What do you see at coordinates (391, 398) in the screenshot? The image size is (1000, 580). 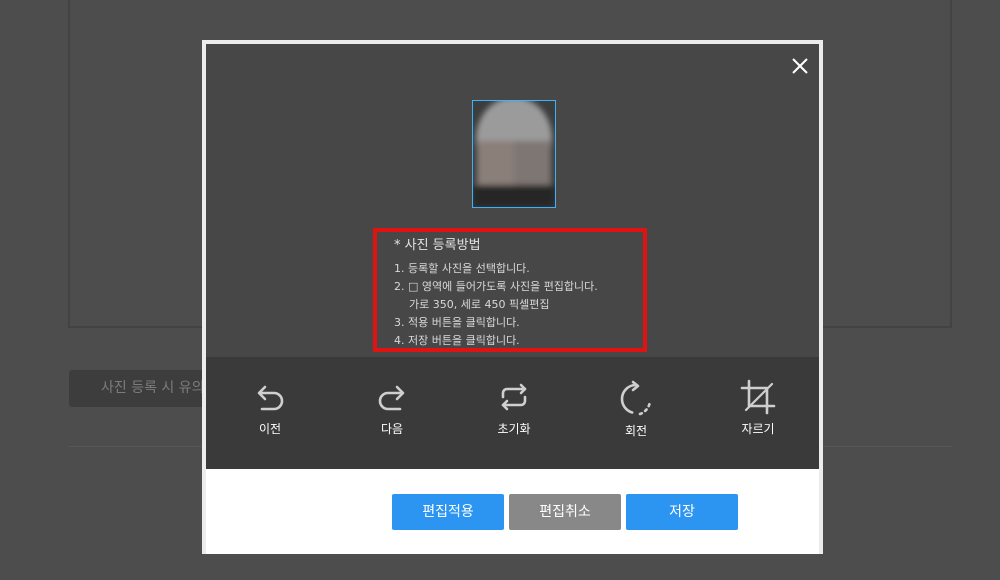 I see `redo-icon` at bounding box center [391, 398].